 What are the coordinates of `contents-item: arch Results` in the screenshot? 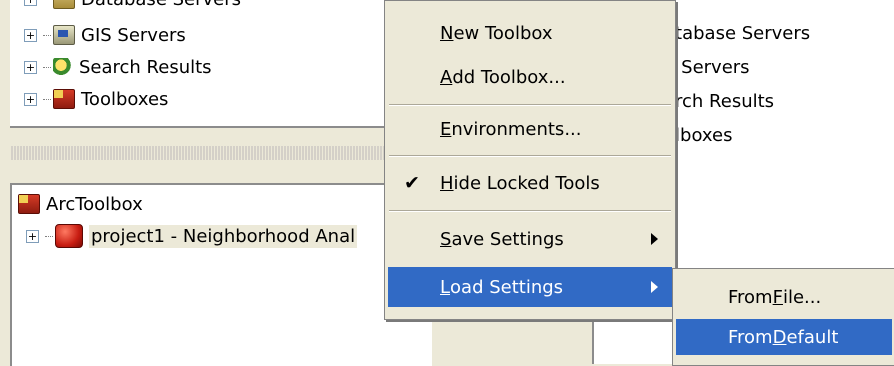 It's located at (719, 101).